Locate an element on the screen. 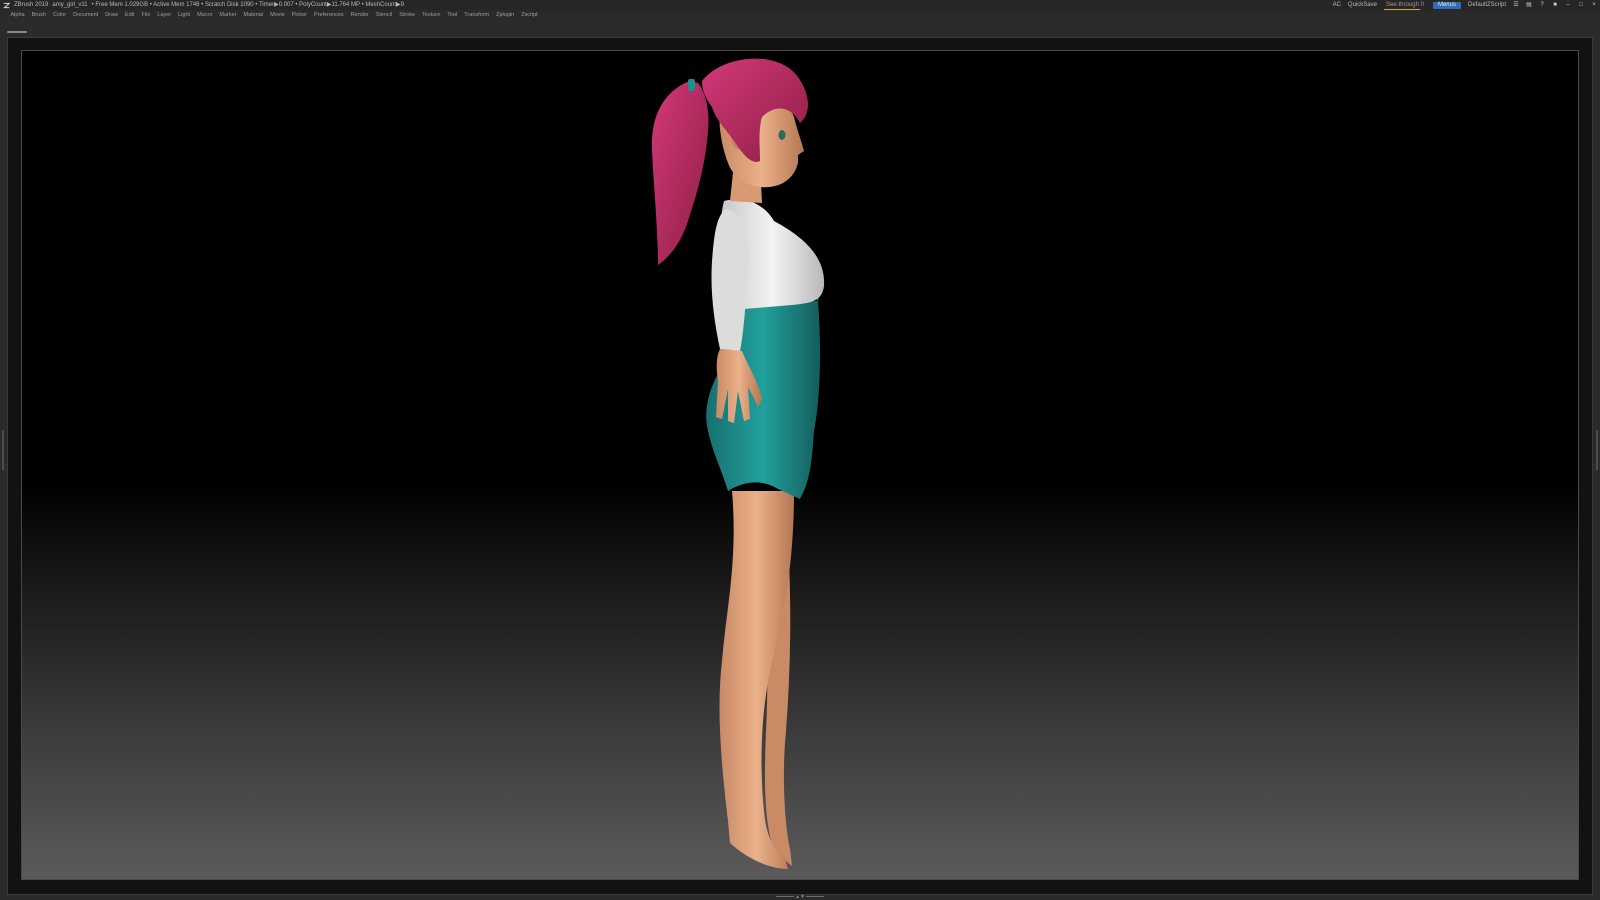  left-tray-handle is located at coordinates (3, 450).